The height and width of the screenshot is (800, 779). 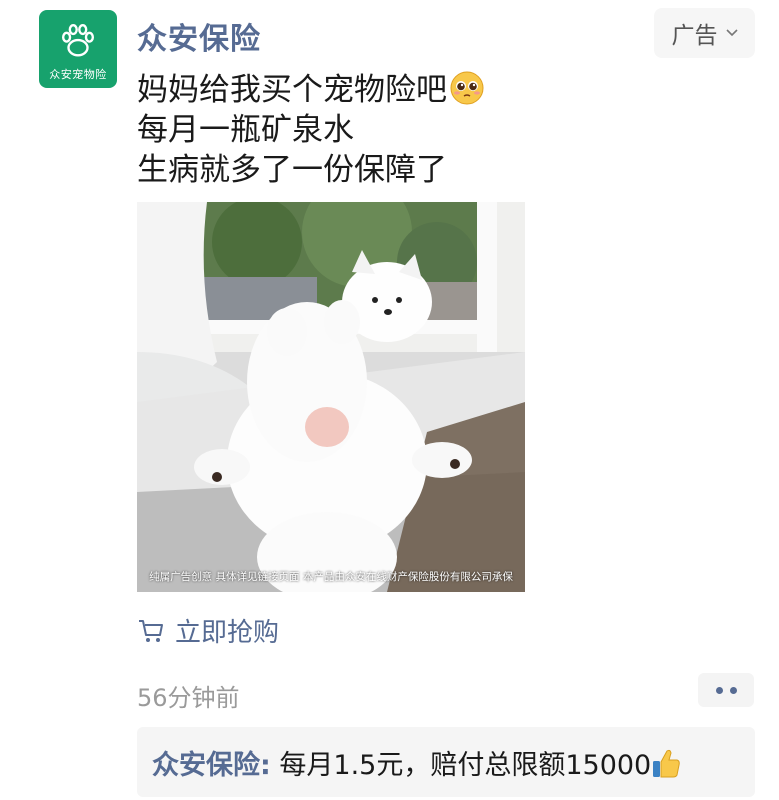 I want to click on paw-icon, so click(x=78, y=40).